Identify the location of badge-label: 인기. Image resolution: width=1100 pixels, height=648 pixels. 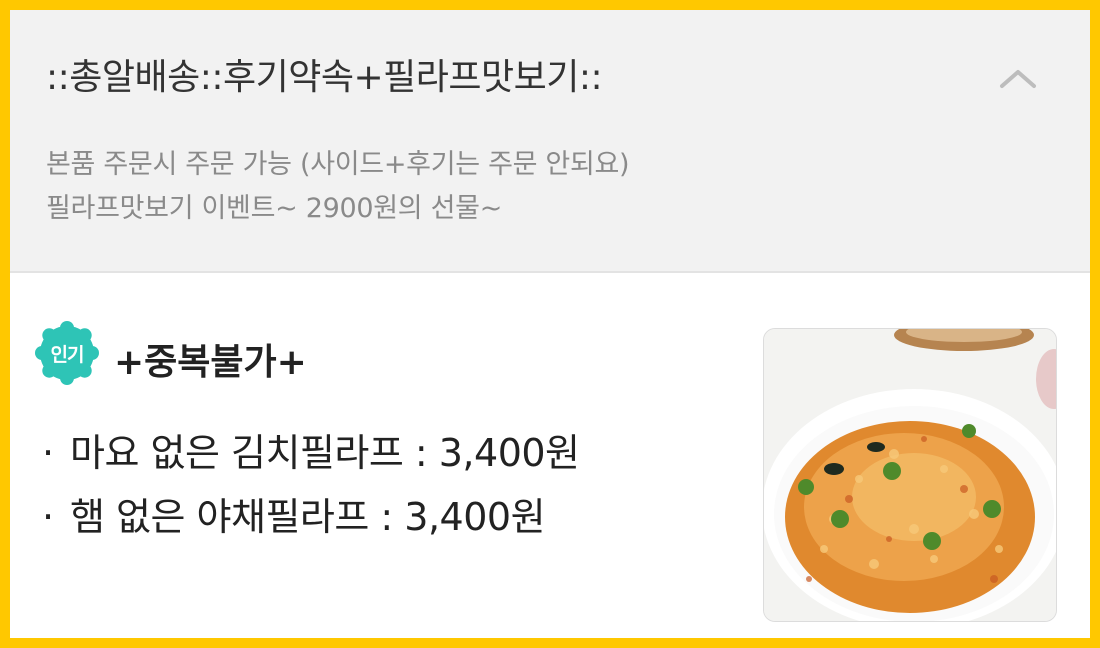
(67, 354).